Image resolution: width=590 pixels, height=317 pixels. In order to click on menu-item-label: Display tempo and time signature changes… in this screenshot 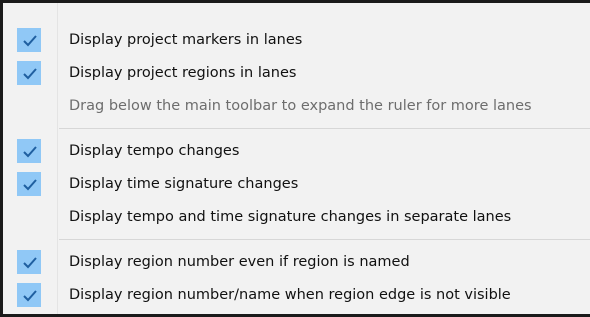, I will do `click(290, 217)`.